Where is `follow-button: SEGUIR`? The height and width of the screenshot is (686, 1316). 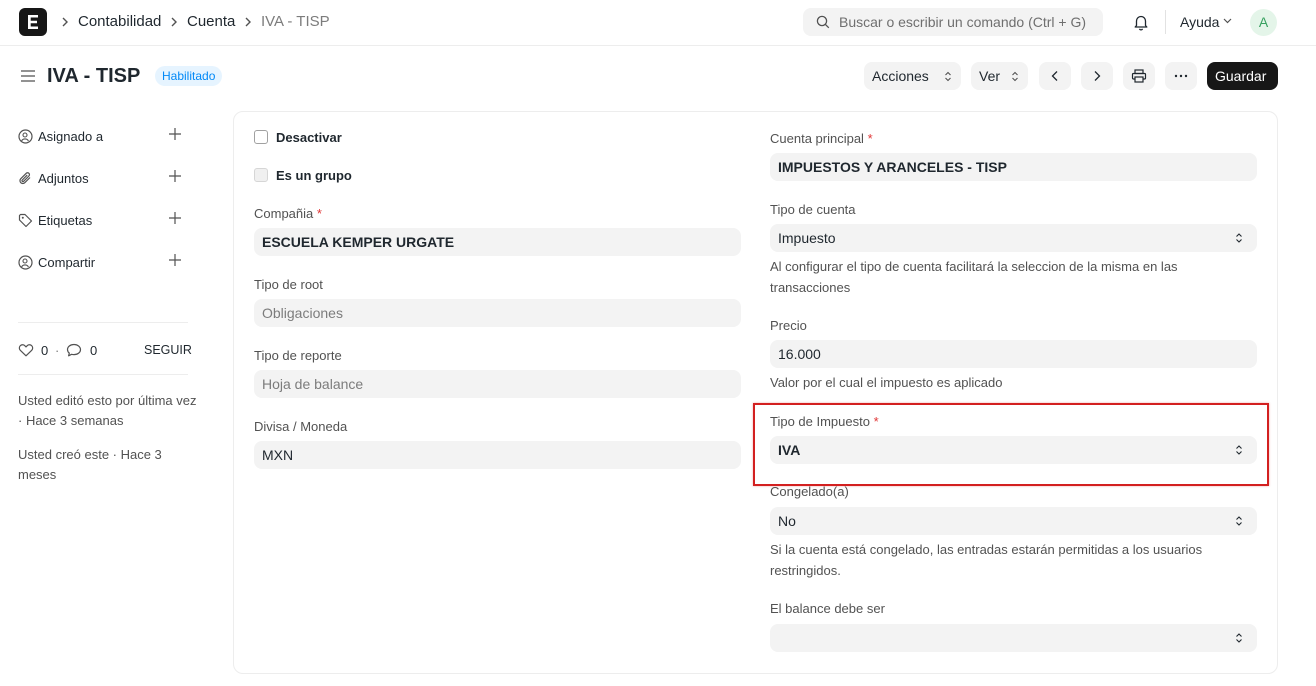 follow-button: SEGUIR is located at coordinates (168, 350).